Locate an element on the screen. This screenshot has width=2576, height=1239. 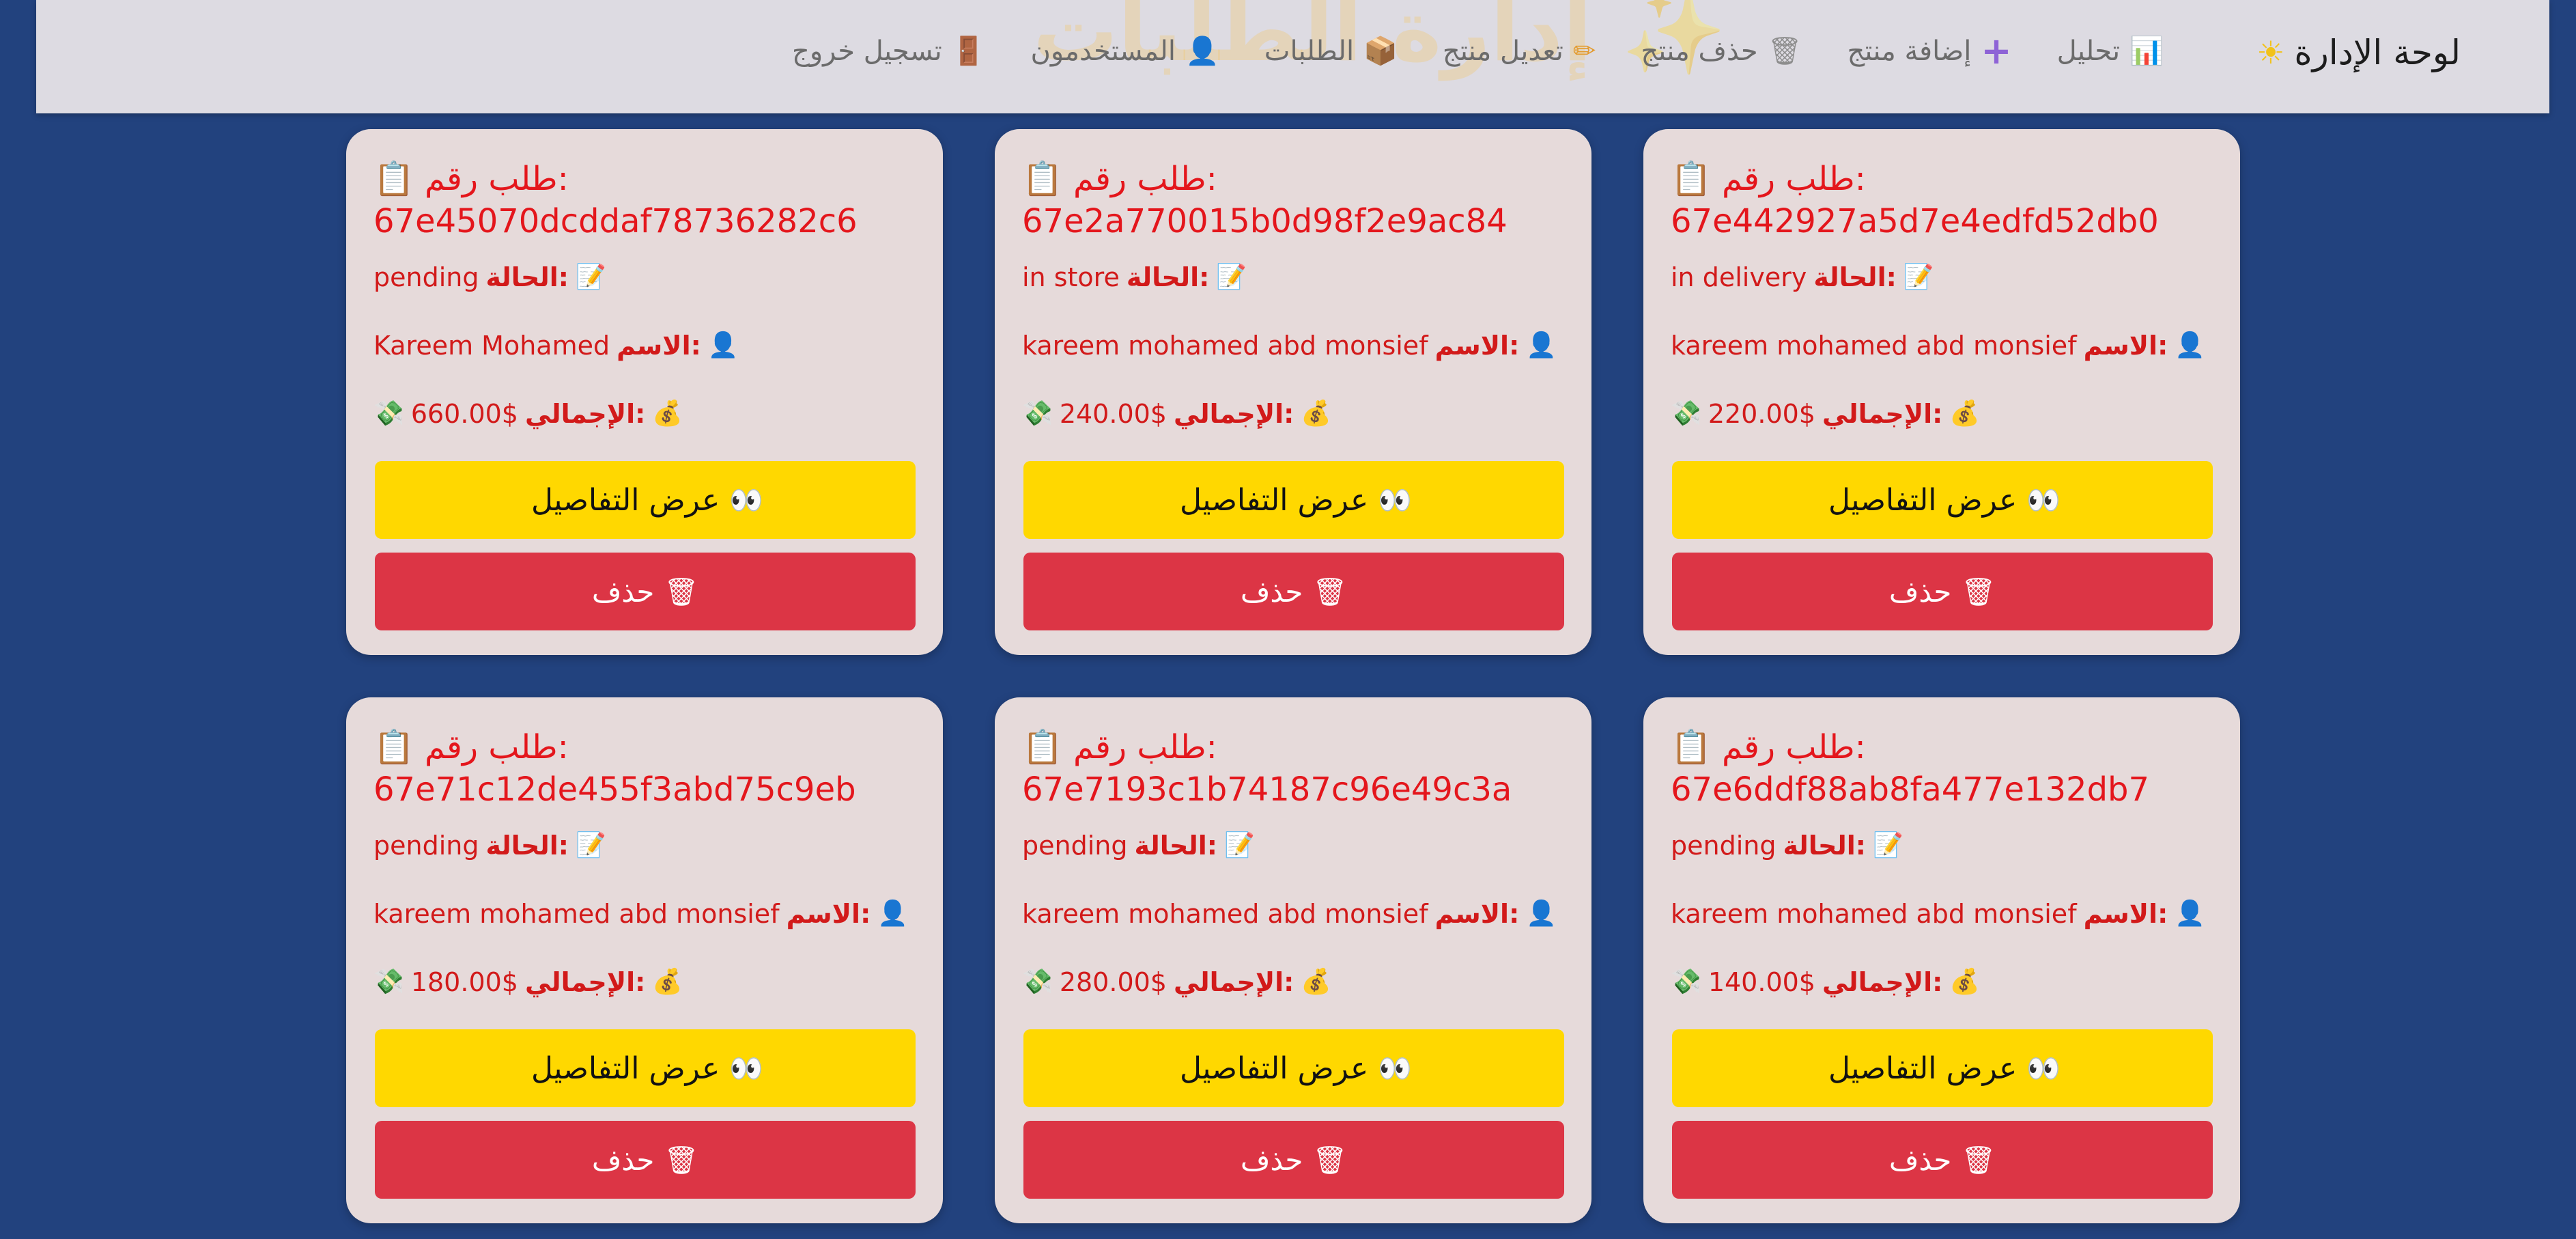
order-id: 67e45070dcddaf78736282c6 is located at coordinates (615, 221).